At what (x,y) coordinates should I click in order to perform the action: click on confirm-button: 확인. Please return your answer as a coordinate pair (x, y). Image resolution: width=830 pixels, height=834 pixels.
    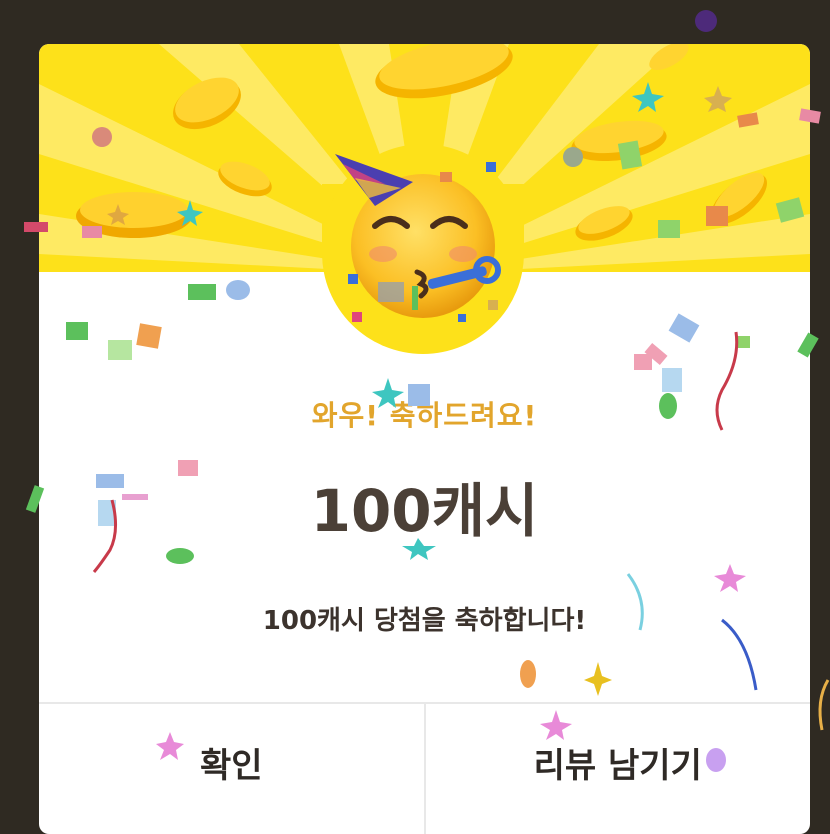
    Looking at the image, I should click on (231, 769).